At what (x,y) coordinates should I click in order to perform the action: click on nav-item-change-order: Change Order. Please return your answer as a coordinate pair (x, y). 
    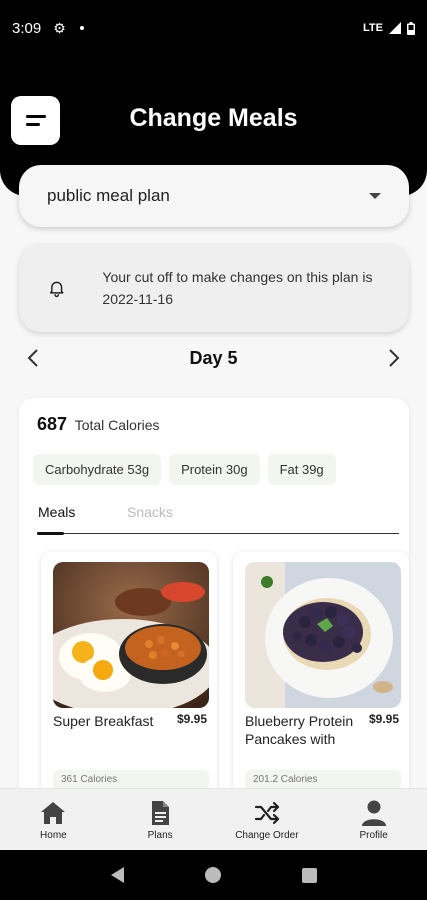
    Looking at the image, I should click on (267, 819).